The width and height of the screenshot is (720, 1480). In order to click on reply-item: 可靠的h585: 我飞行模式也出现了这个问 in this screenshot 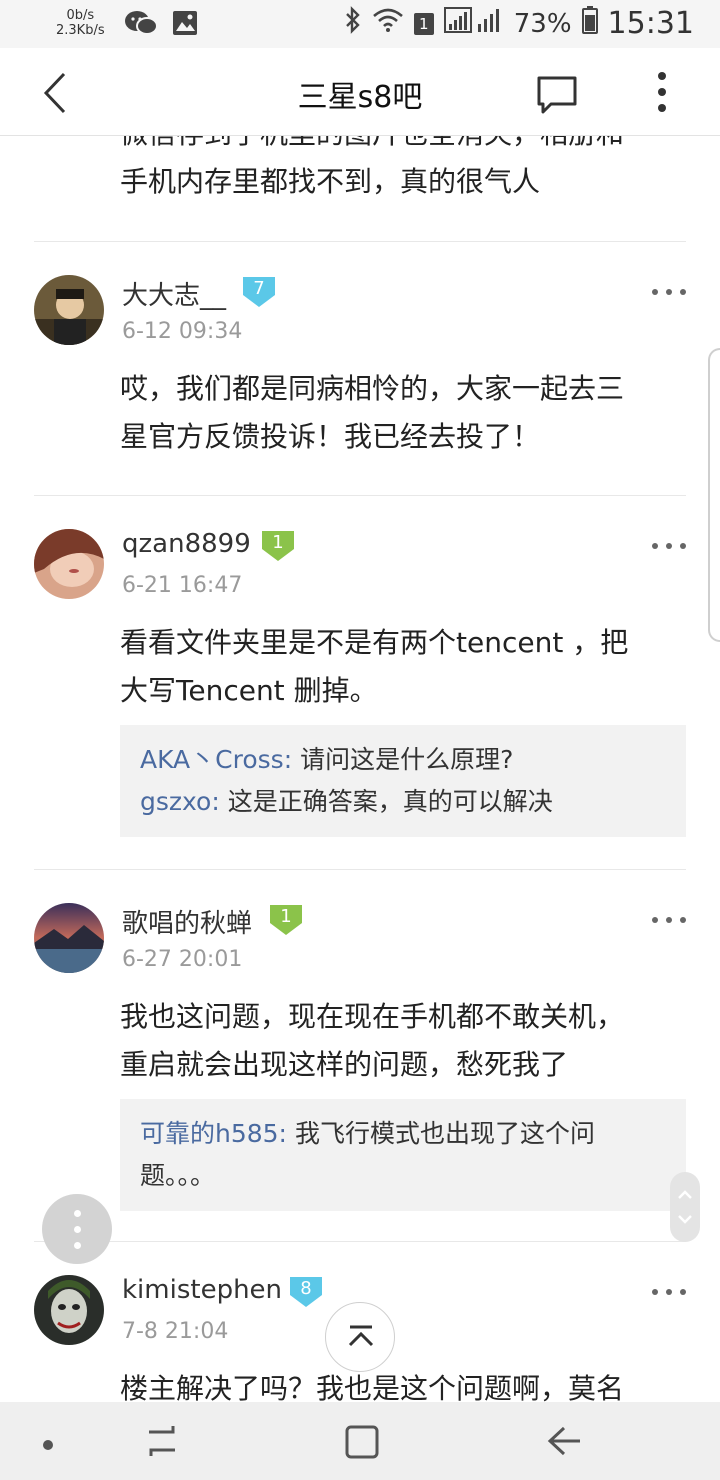, I will do `click(403, 1134)`.